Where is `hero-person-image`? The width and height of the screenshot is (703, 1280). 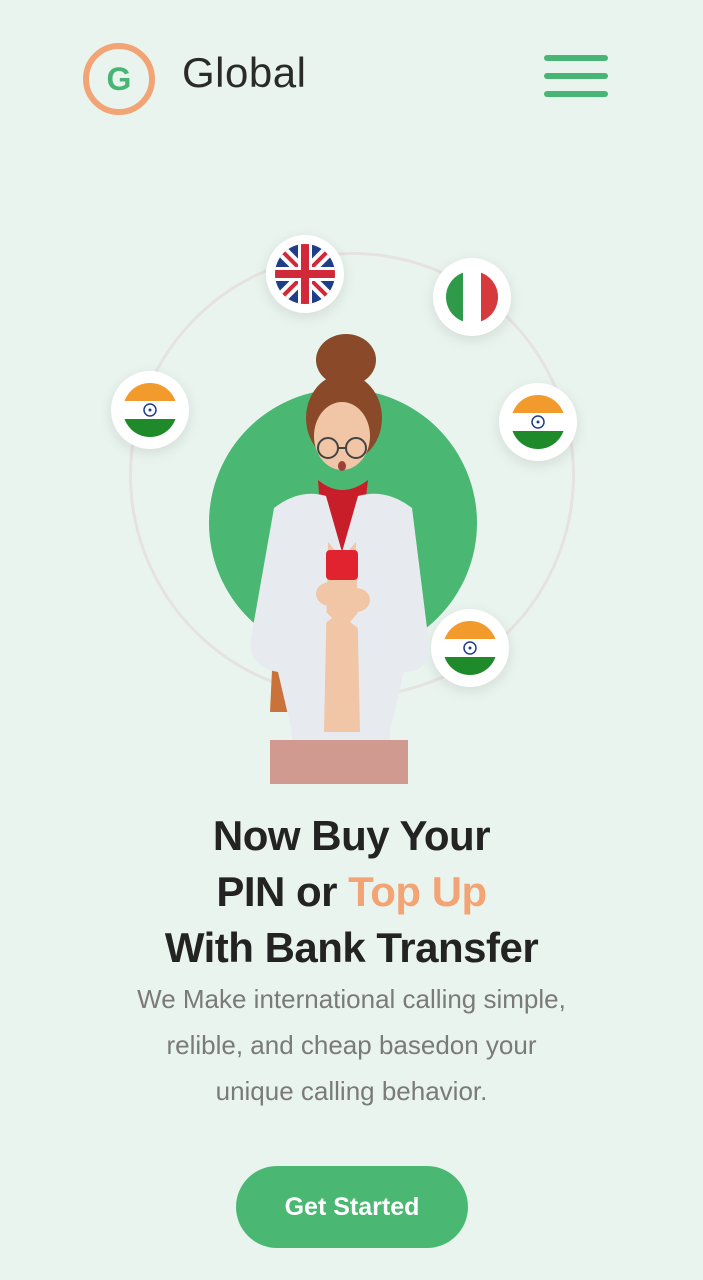
hero-person-image is located at coordinates (340, 558).